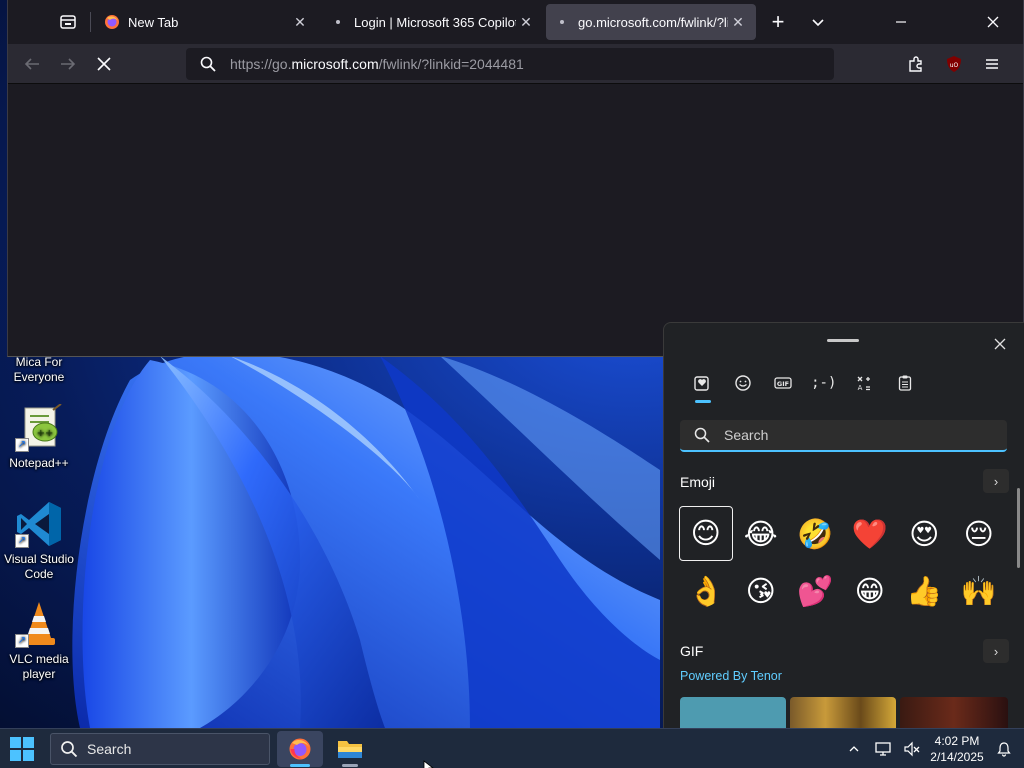 This screenshot has height=768, width=1024. I want to click on emoji-item: ❤️, so click(870, 534).